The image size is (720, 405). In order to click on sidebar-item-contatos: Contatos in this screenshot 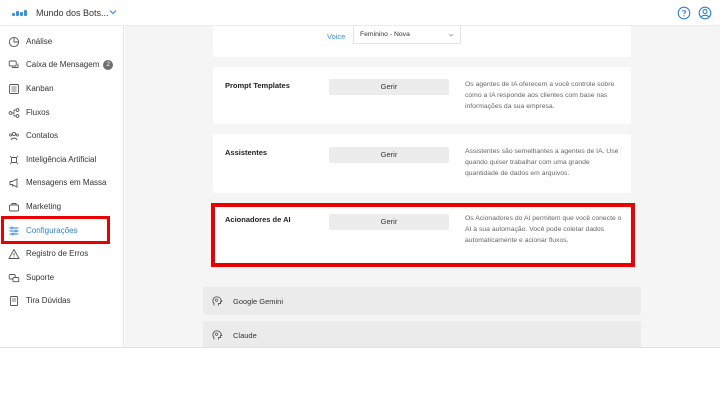, I will do `click(62, 136)`.